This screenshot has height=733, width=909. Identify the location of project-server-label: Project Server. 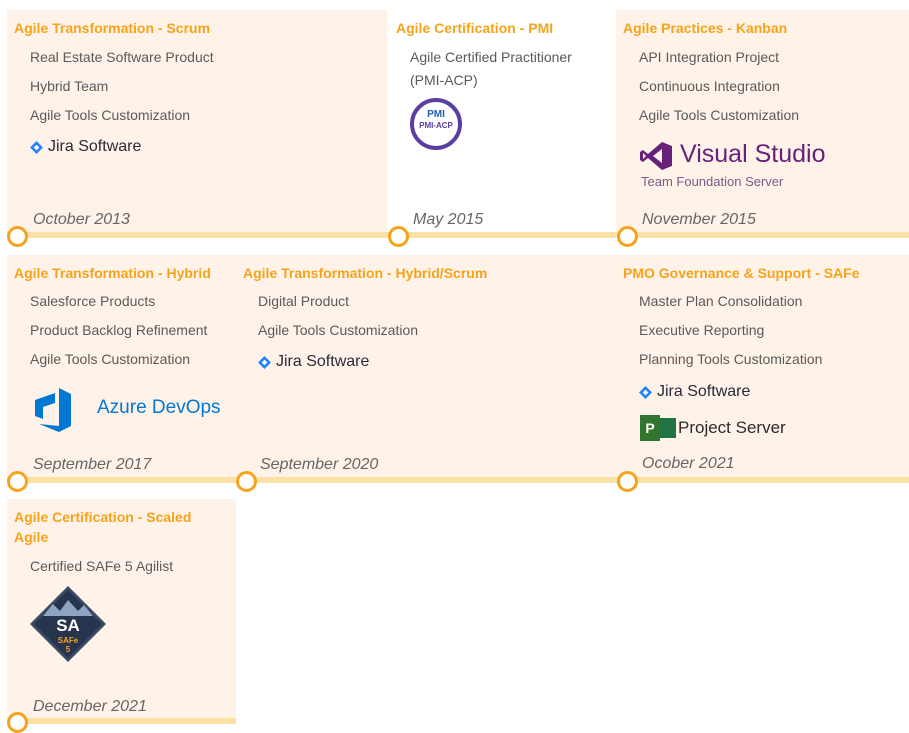
(732, 427).